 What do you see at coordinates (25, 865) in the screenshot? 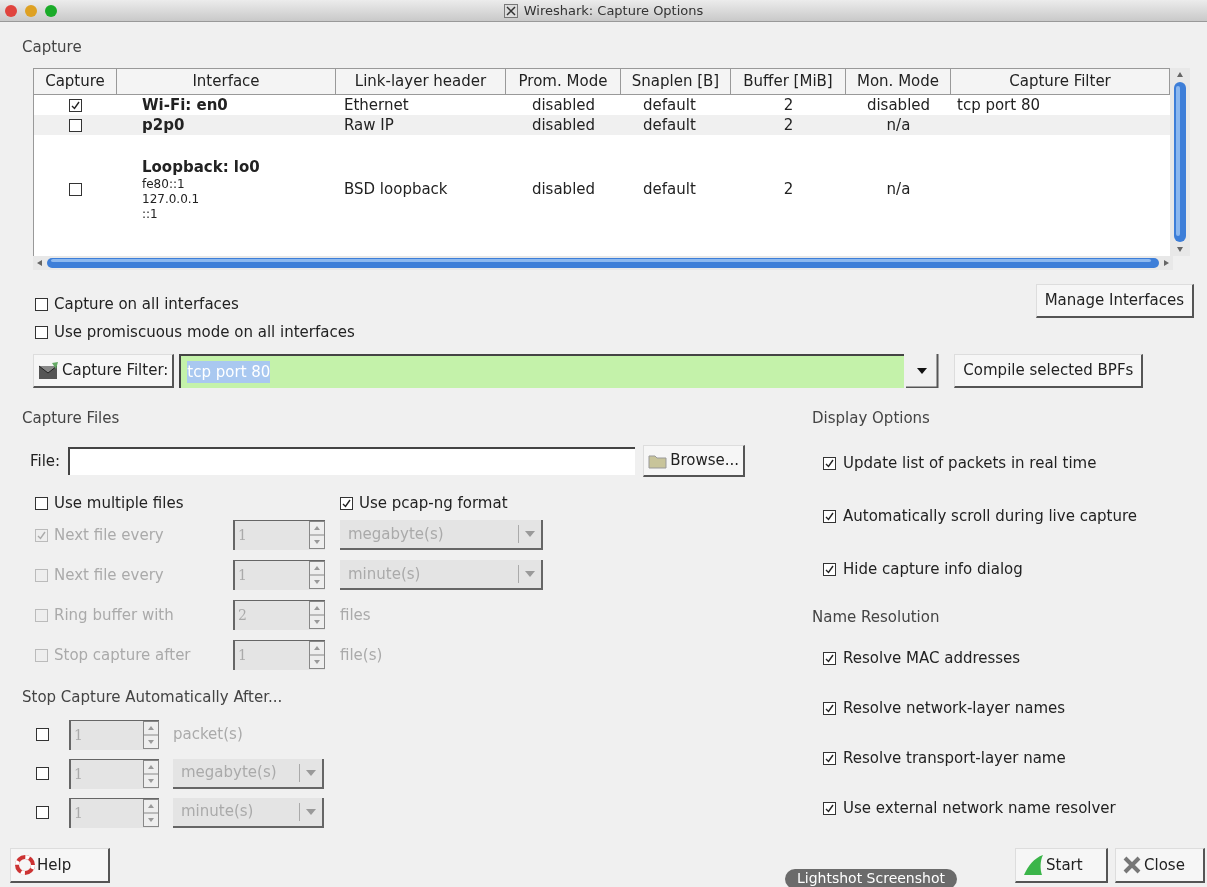
I see `lifebuoy-icon` at bounding box center [25, 865].